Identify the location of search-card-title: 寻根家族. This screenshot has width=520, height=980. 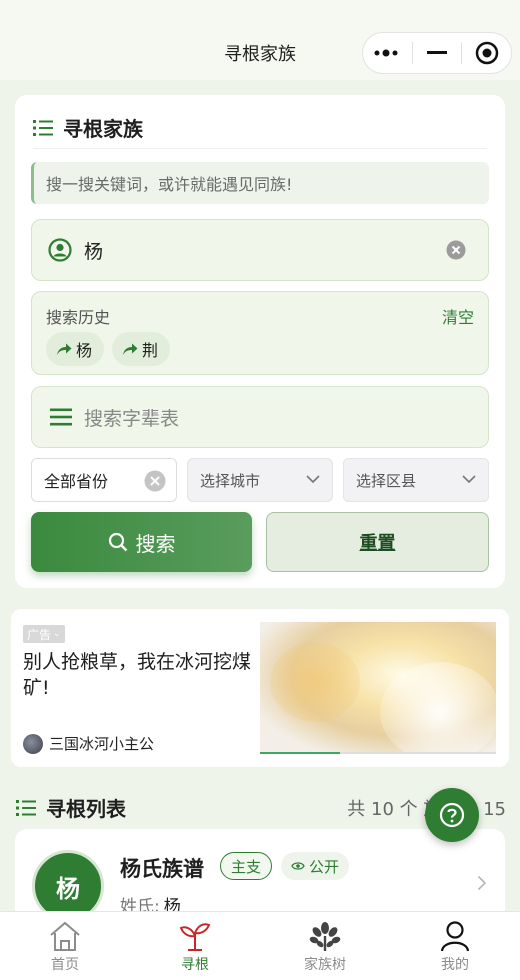
(103, 129).